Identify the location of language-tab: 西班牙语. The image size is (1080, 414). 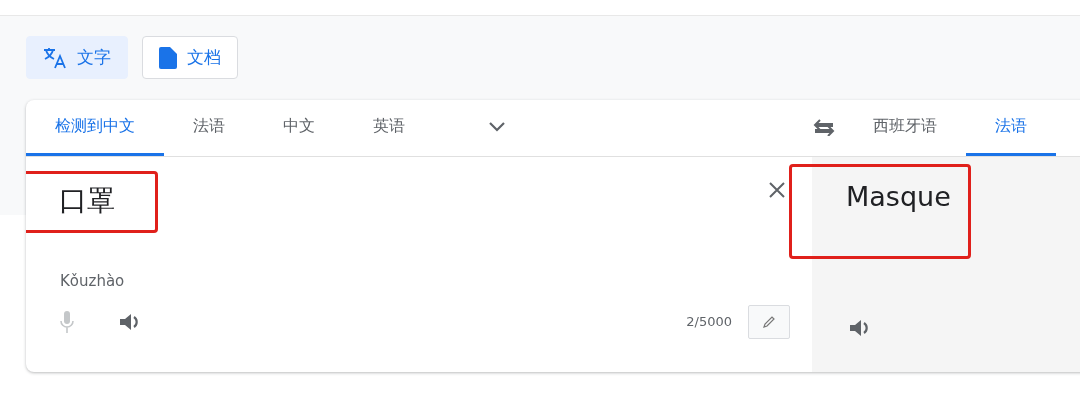
(905, 128).